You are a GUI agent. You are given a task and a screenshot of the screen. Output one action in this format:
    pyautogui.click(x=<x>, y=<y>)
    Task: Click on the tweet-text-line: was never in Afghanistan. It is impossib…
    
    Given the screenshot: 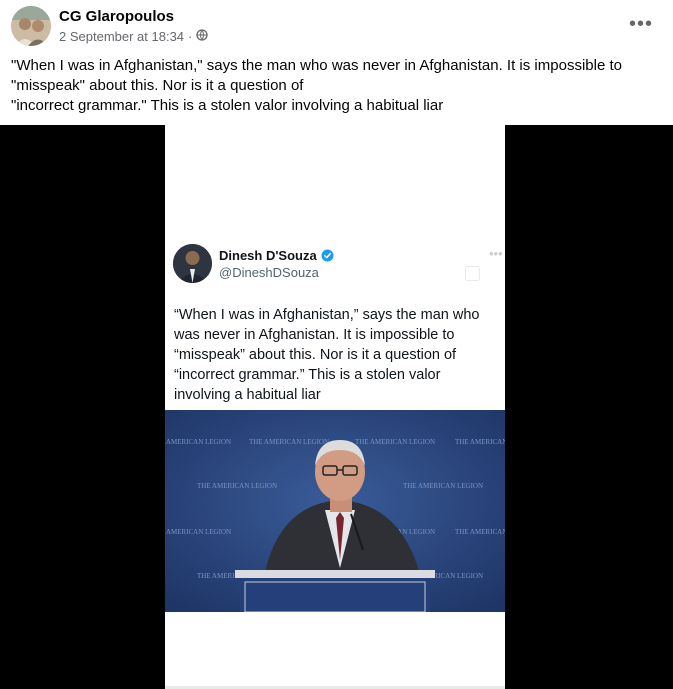 What is the action you would take?
    pyautogui.click(x=314, y=335)
    